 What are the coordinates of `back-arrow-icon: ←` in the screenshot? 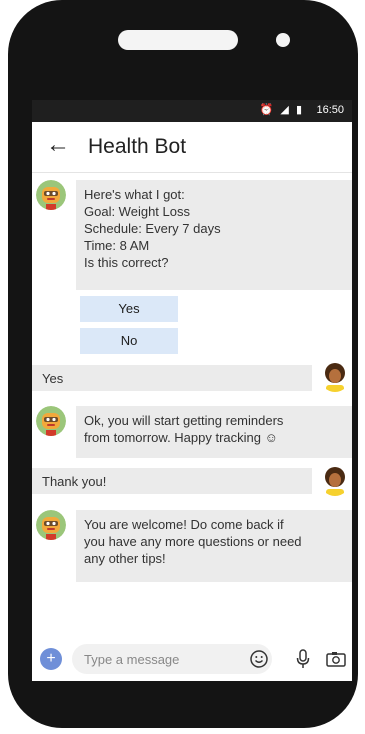 It's located at (58, 145).